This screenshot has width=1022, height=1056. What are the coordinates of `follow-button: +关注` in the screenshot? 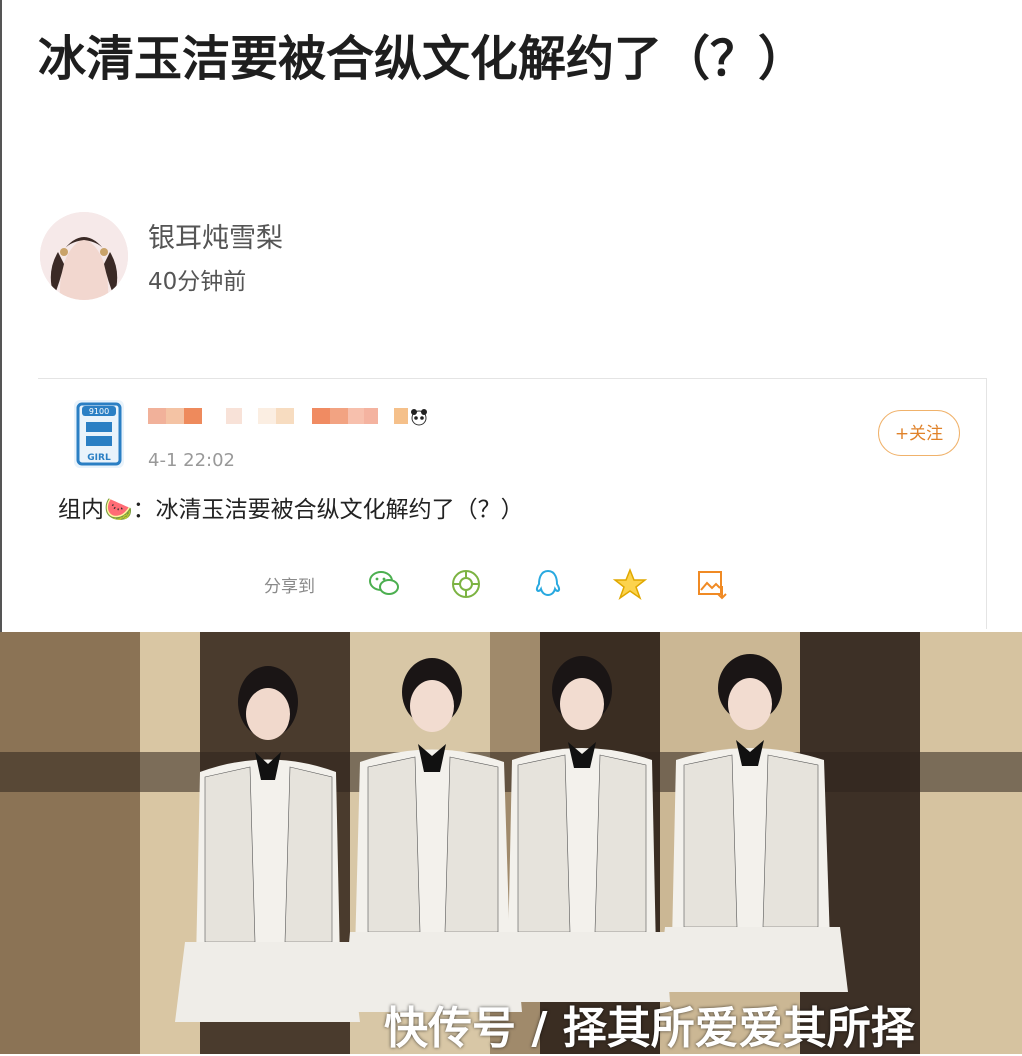 It's located at (919, 433).